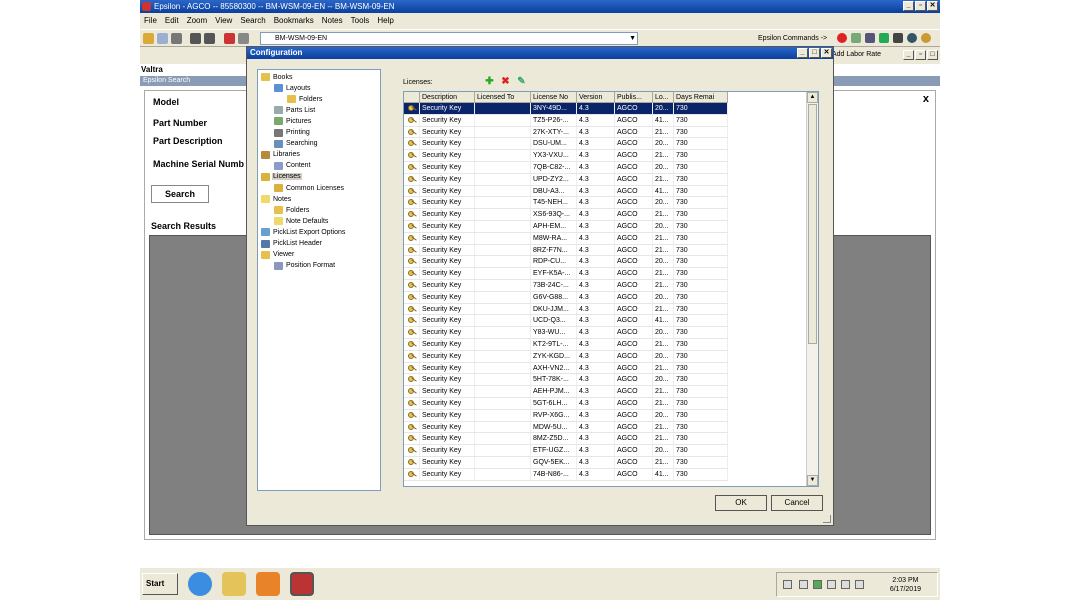 The image size is (1080, 600). I want to click on tree-item: Searching, so click(296, 143).